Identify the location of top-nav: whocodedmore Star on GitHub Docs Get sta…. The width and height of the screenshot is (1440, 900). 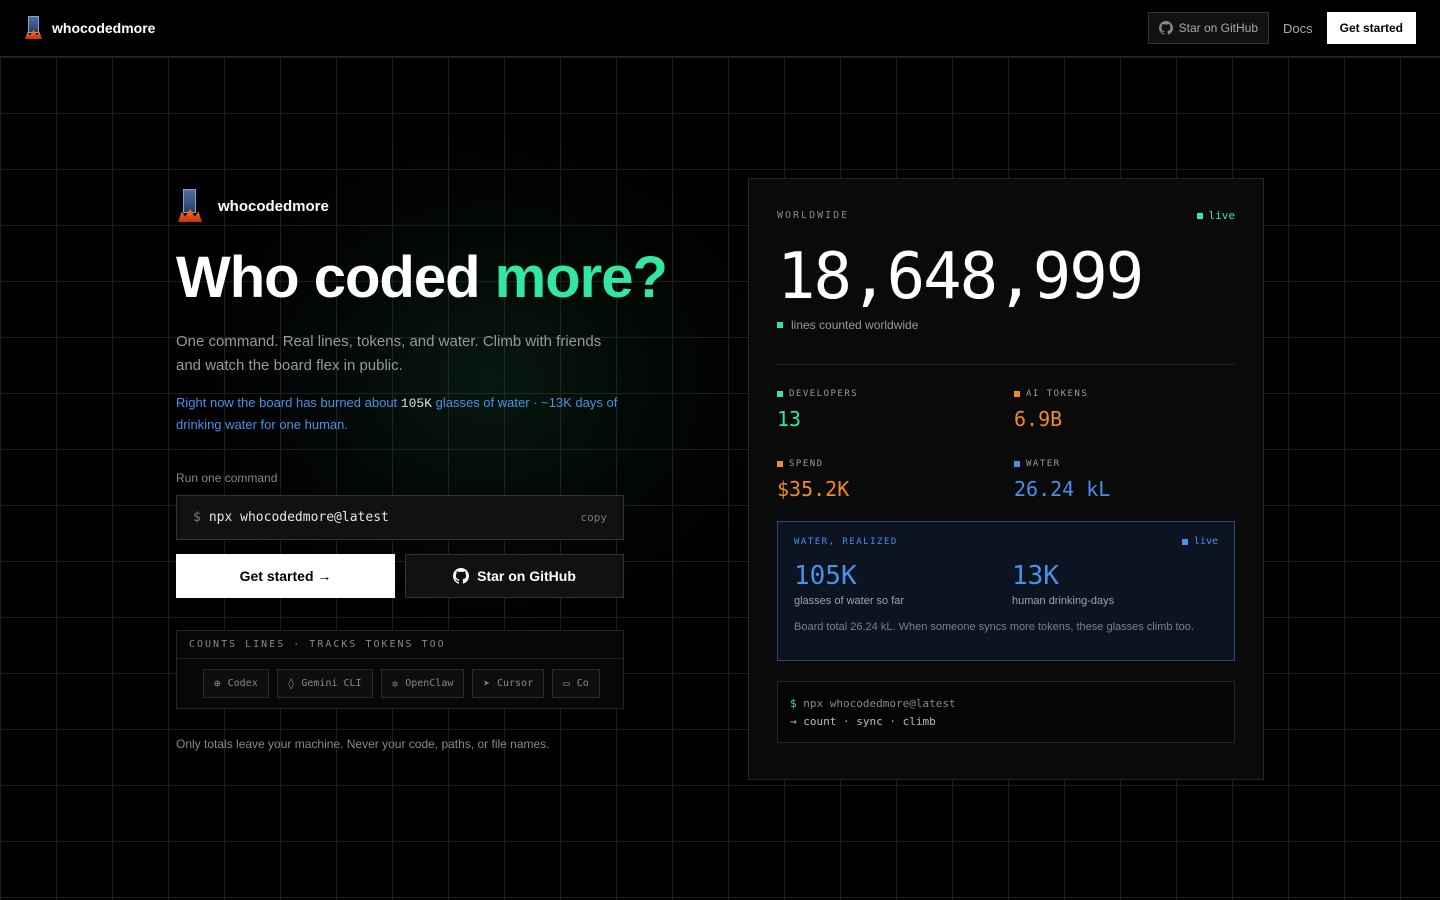
(720, 28).